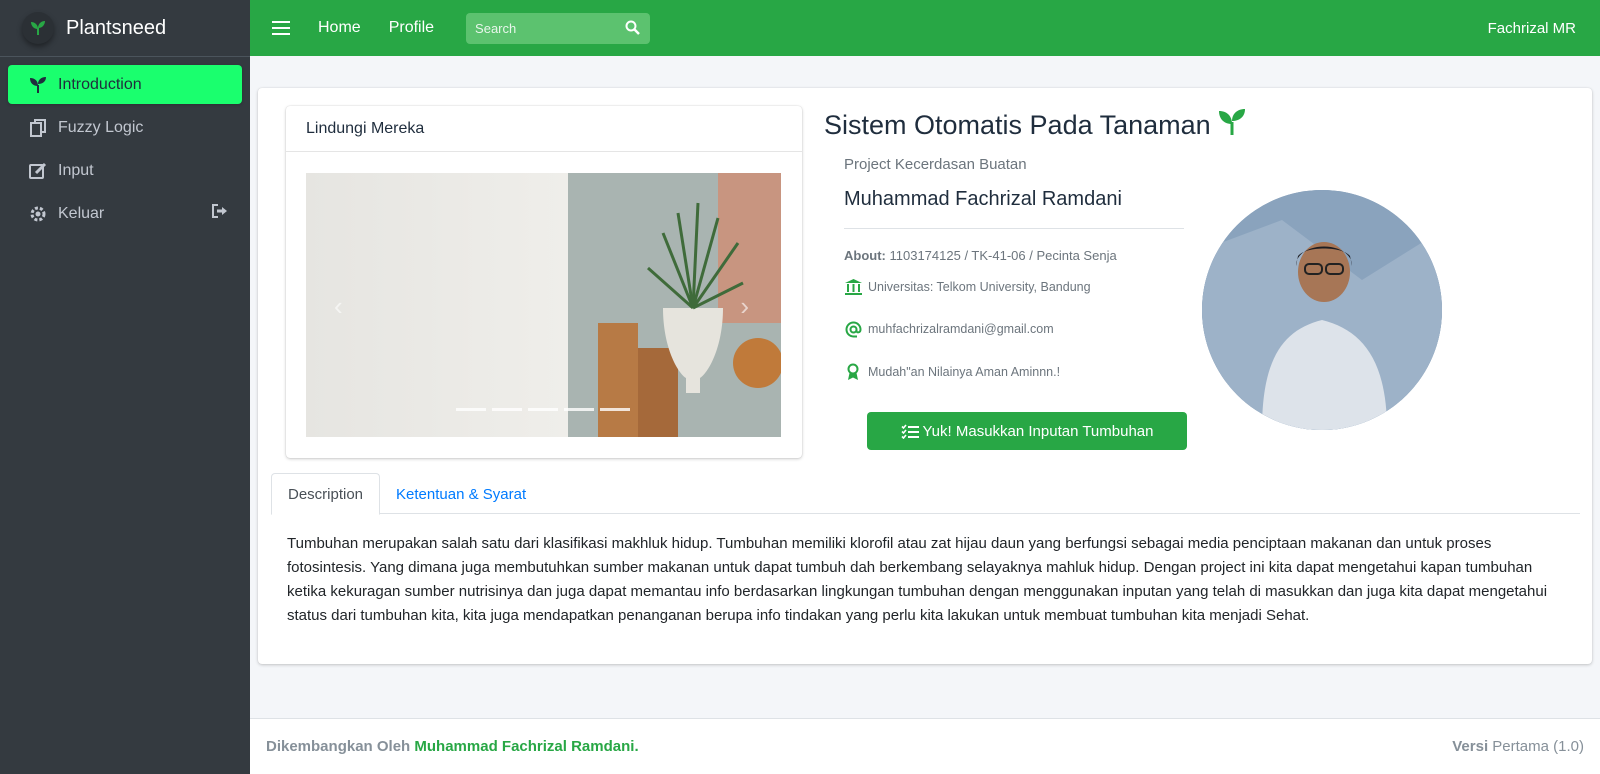 The width and height of the screenshot is (1600, 774). I want to click on copy-icon, so click(38, 128).